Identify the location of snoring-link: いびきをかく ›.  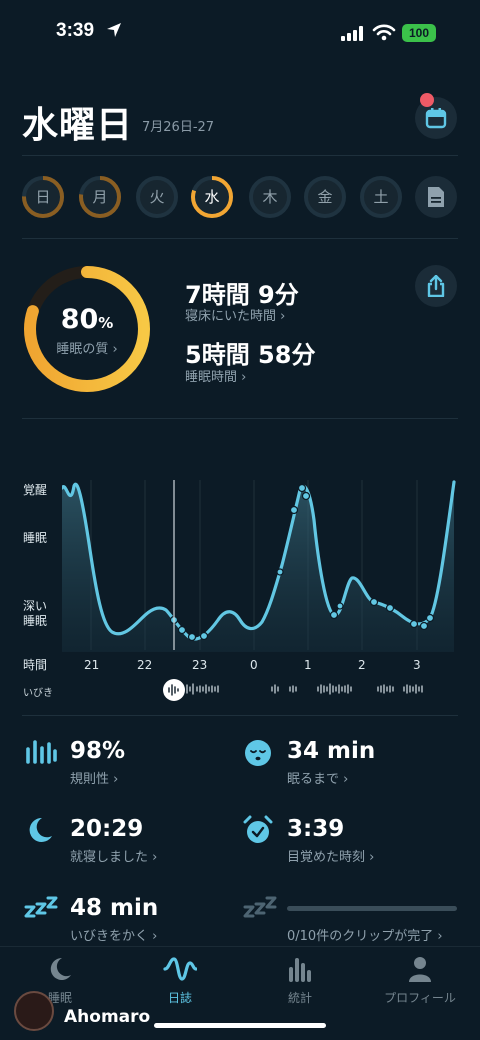
(113, 934).